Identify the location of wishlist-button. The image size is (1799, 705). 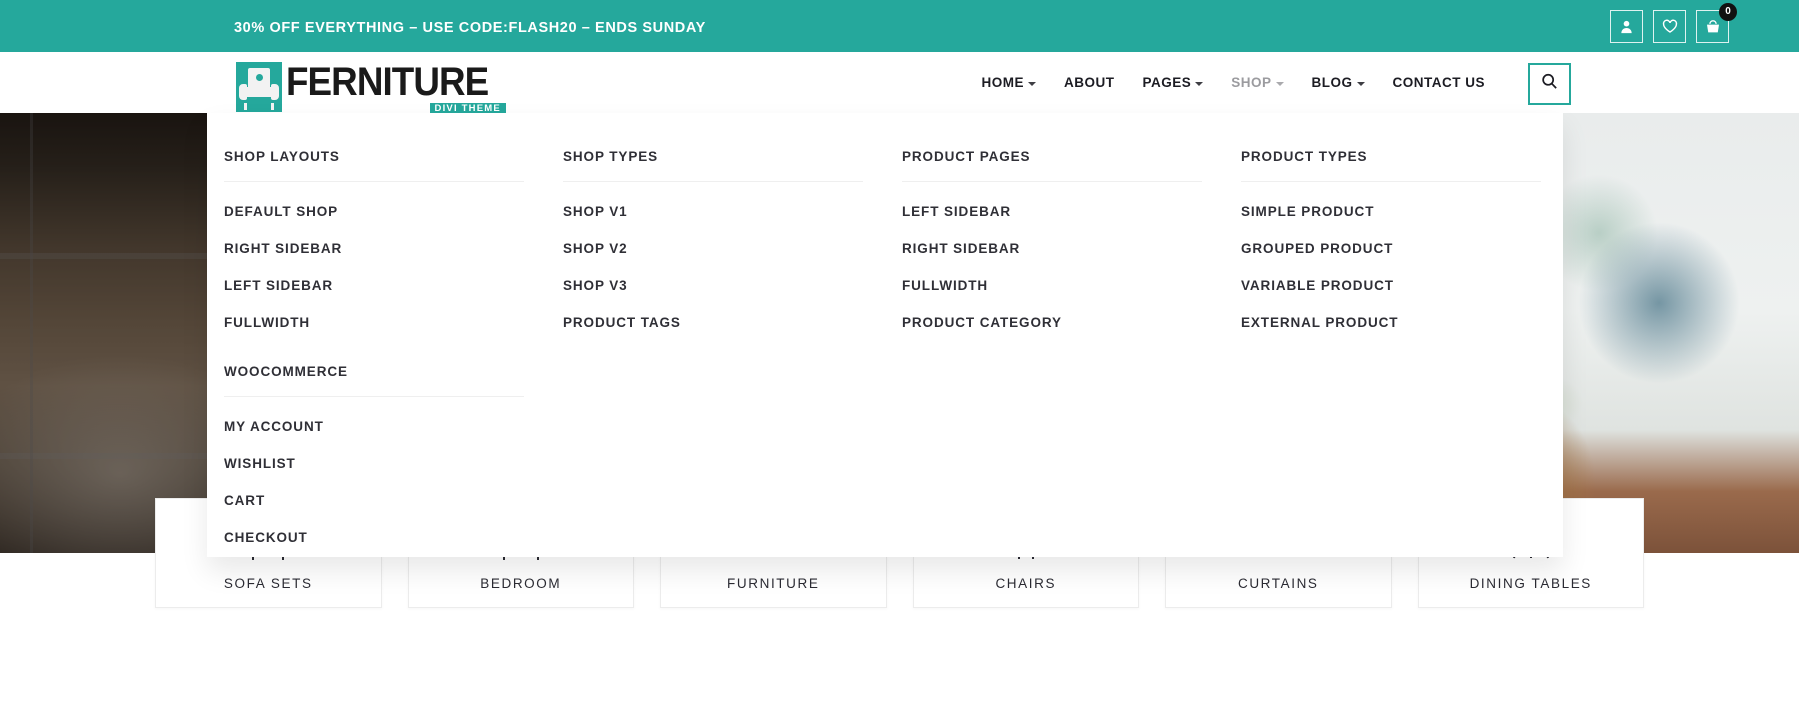
(1669, 26).